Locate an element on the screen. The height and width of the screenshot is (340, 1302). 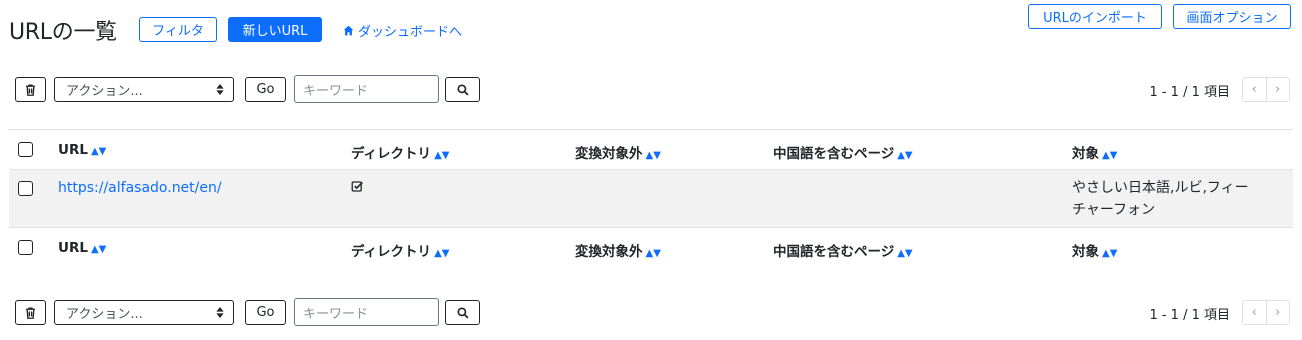
table-footer-header: URL ▲▼ ディレクトリ ▲▼ 変換対象外 ▲▼ 中国語を含むページ ▲▼ 対象 ▲▼ is located at coordinates (651, 247).